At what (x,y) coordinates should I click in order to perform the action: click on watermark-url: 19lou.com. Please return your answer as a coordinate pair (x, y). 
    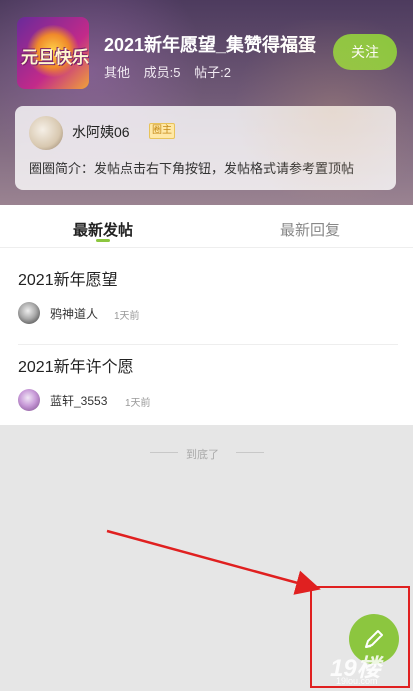
    Looking at the image, I should click on (357, 681).